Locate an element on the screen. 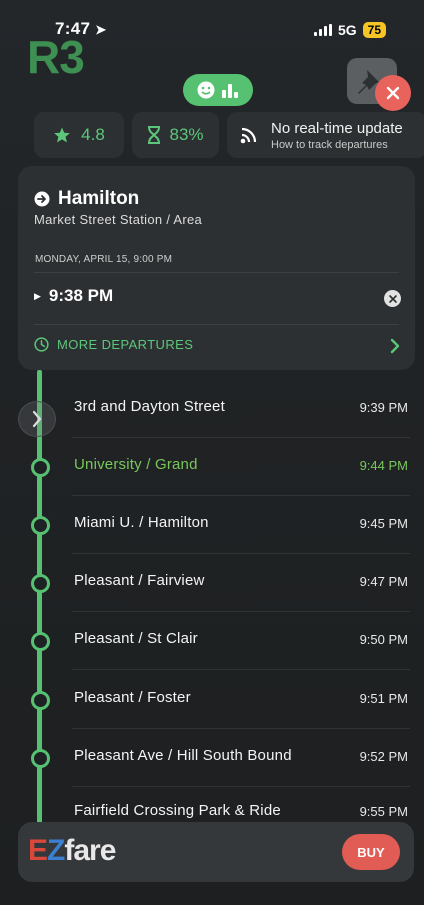 The image size is (424, 905). stop-time: 9:47 PM is located at coordinates (383, 581).